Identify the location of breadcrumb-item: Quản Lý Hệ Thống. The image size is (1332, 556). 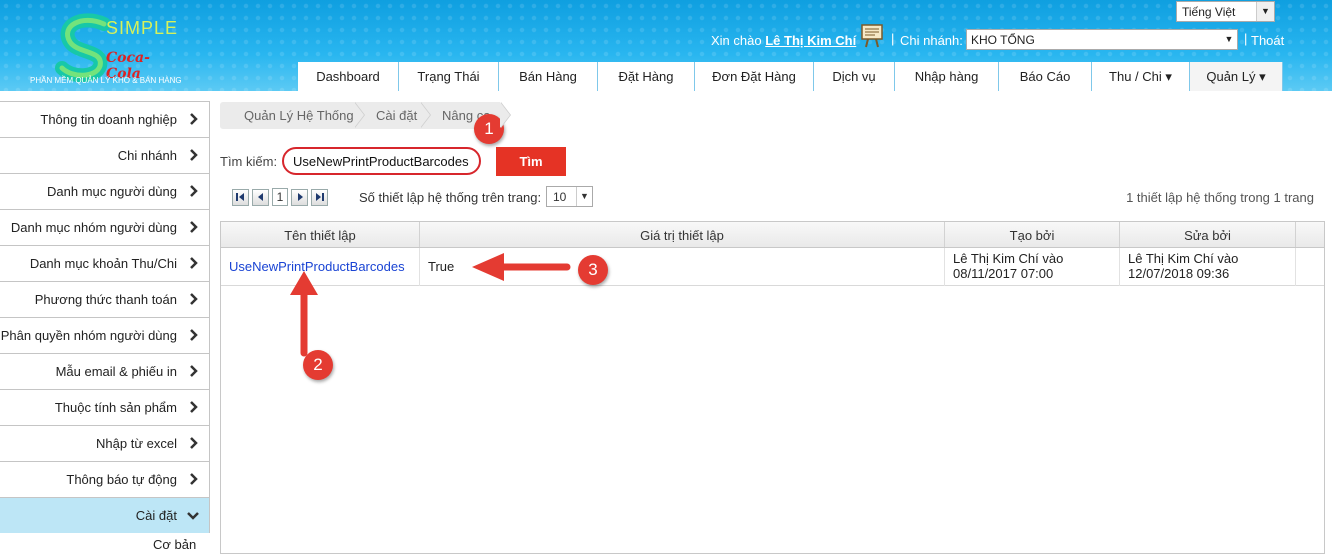
(292, 115).